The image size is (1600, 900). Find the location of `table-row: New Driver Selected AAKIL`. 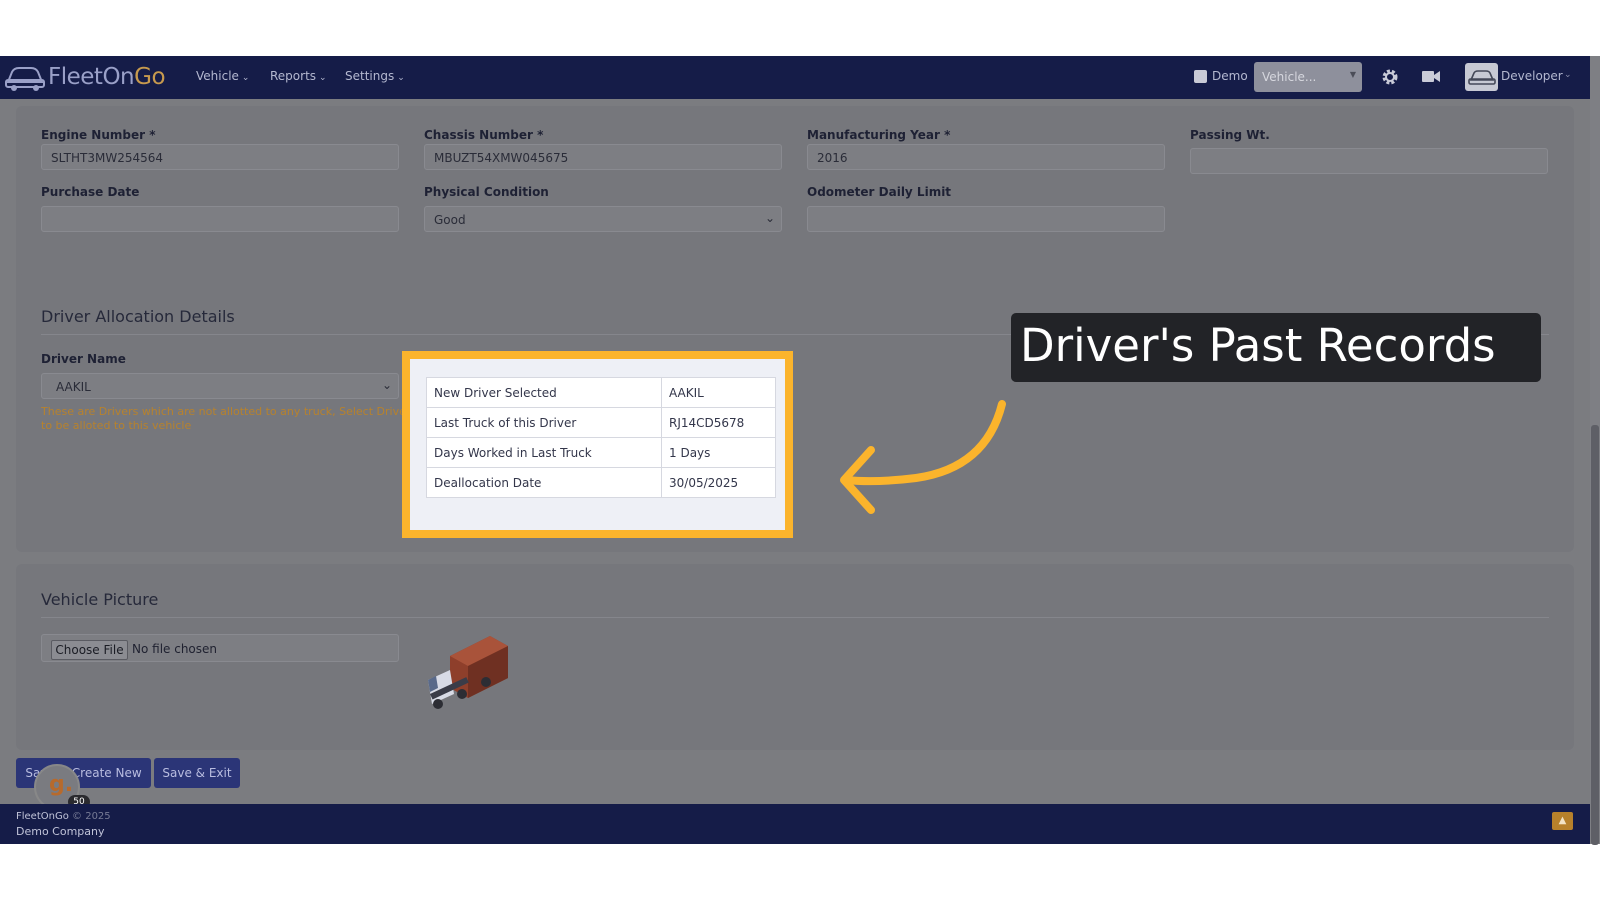

table-row: New Driver Selected AAKIL is located at coordinates (601, 392).